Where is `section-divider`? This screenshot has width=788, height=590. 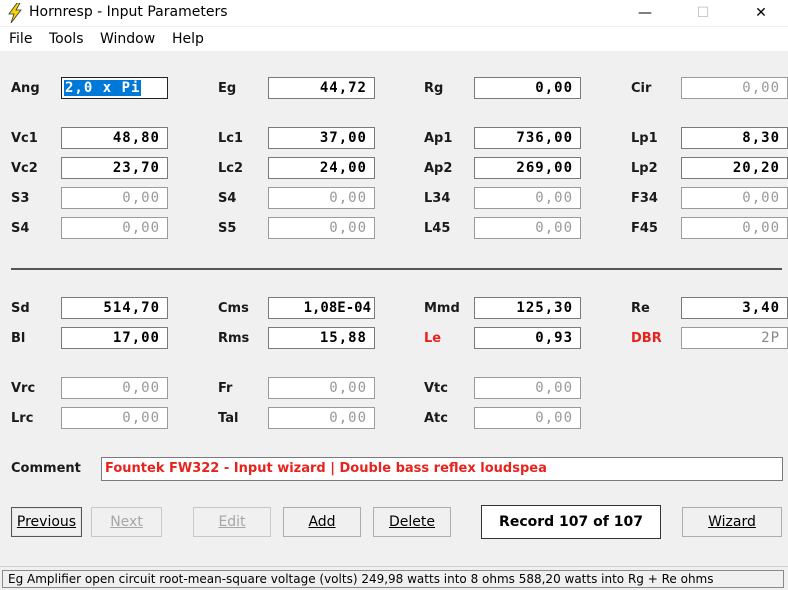 section-divider is located at coordinates (396, 269).